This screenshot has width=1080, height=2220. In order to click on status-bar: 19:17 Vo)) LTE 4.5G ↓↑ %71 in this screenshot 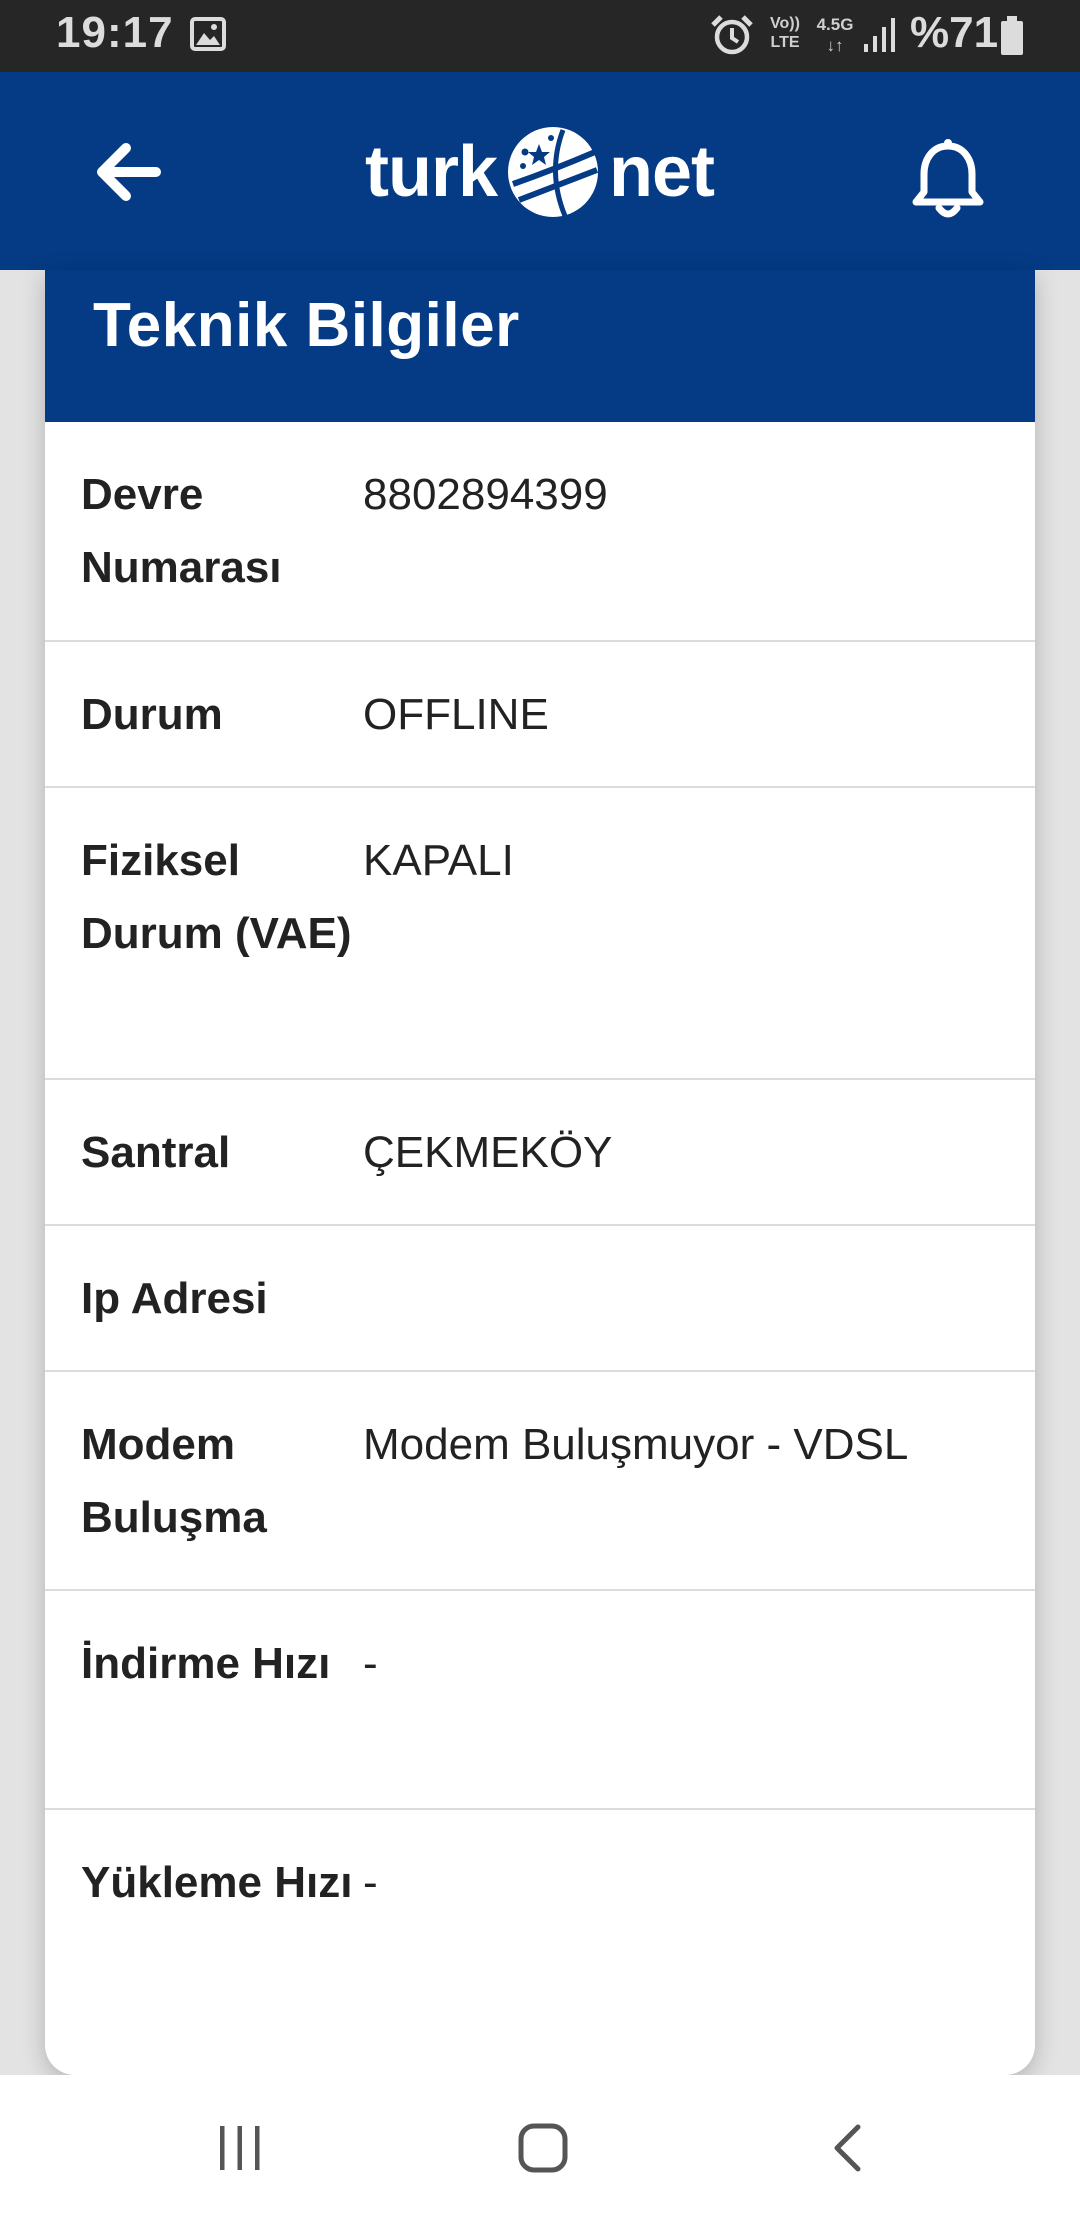, I will do `click(540, 36)`.